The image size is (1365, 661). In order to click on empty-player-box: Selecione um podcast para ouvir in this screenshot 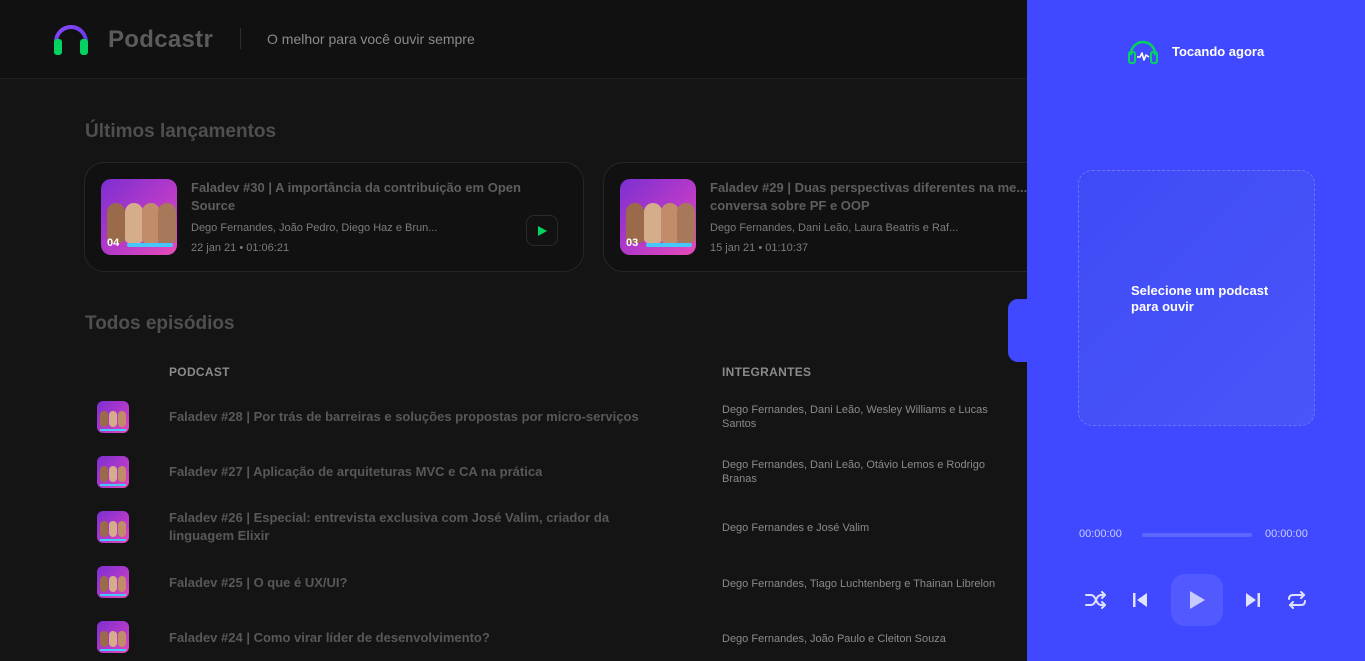, I will do `click(1196, 298)`.